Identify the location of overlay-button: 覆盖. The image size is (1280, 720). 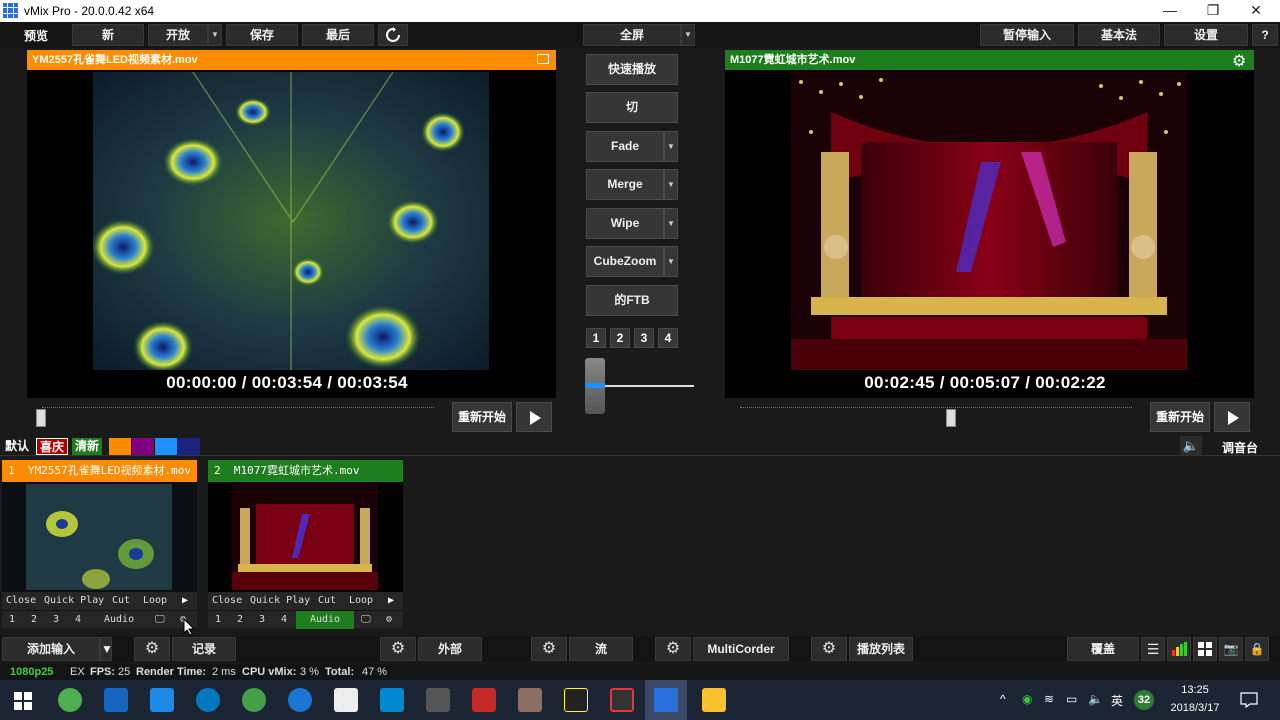
(1103, 649).